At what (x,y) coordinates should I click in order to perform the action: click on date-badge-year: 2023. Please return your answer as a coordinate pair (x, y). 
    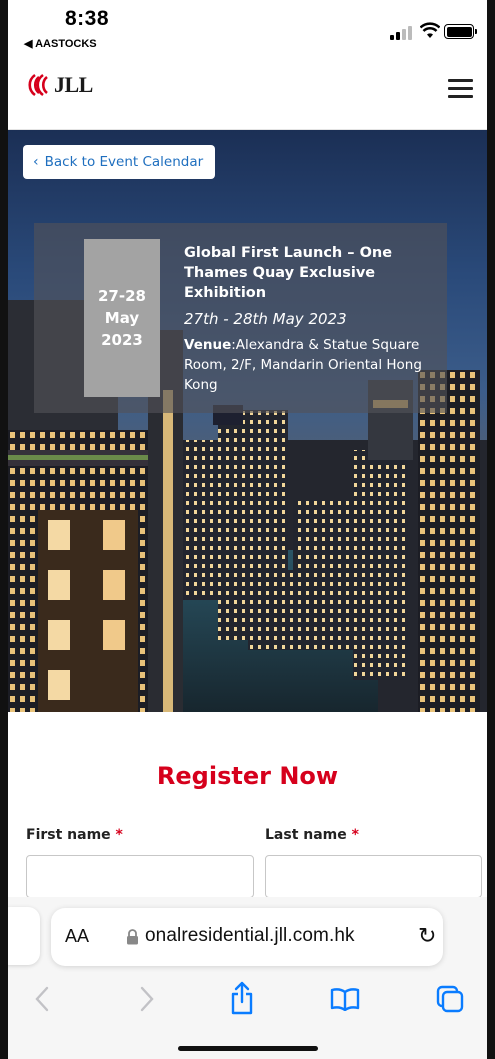
    Looking at the image, I should click on (122, 340).